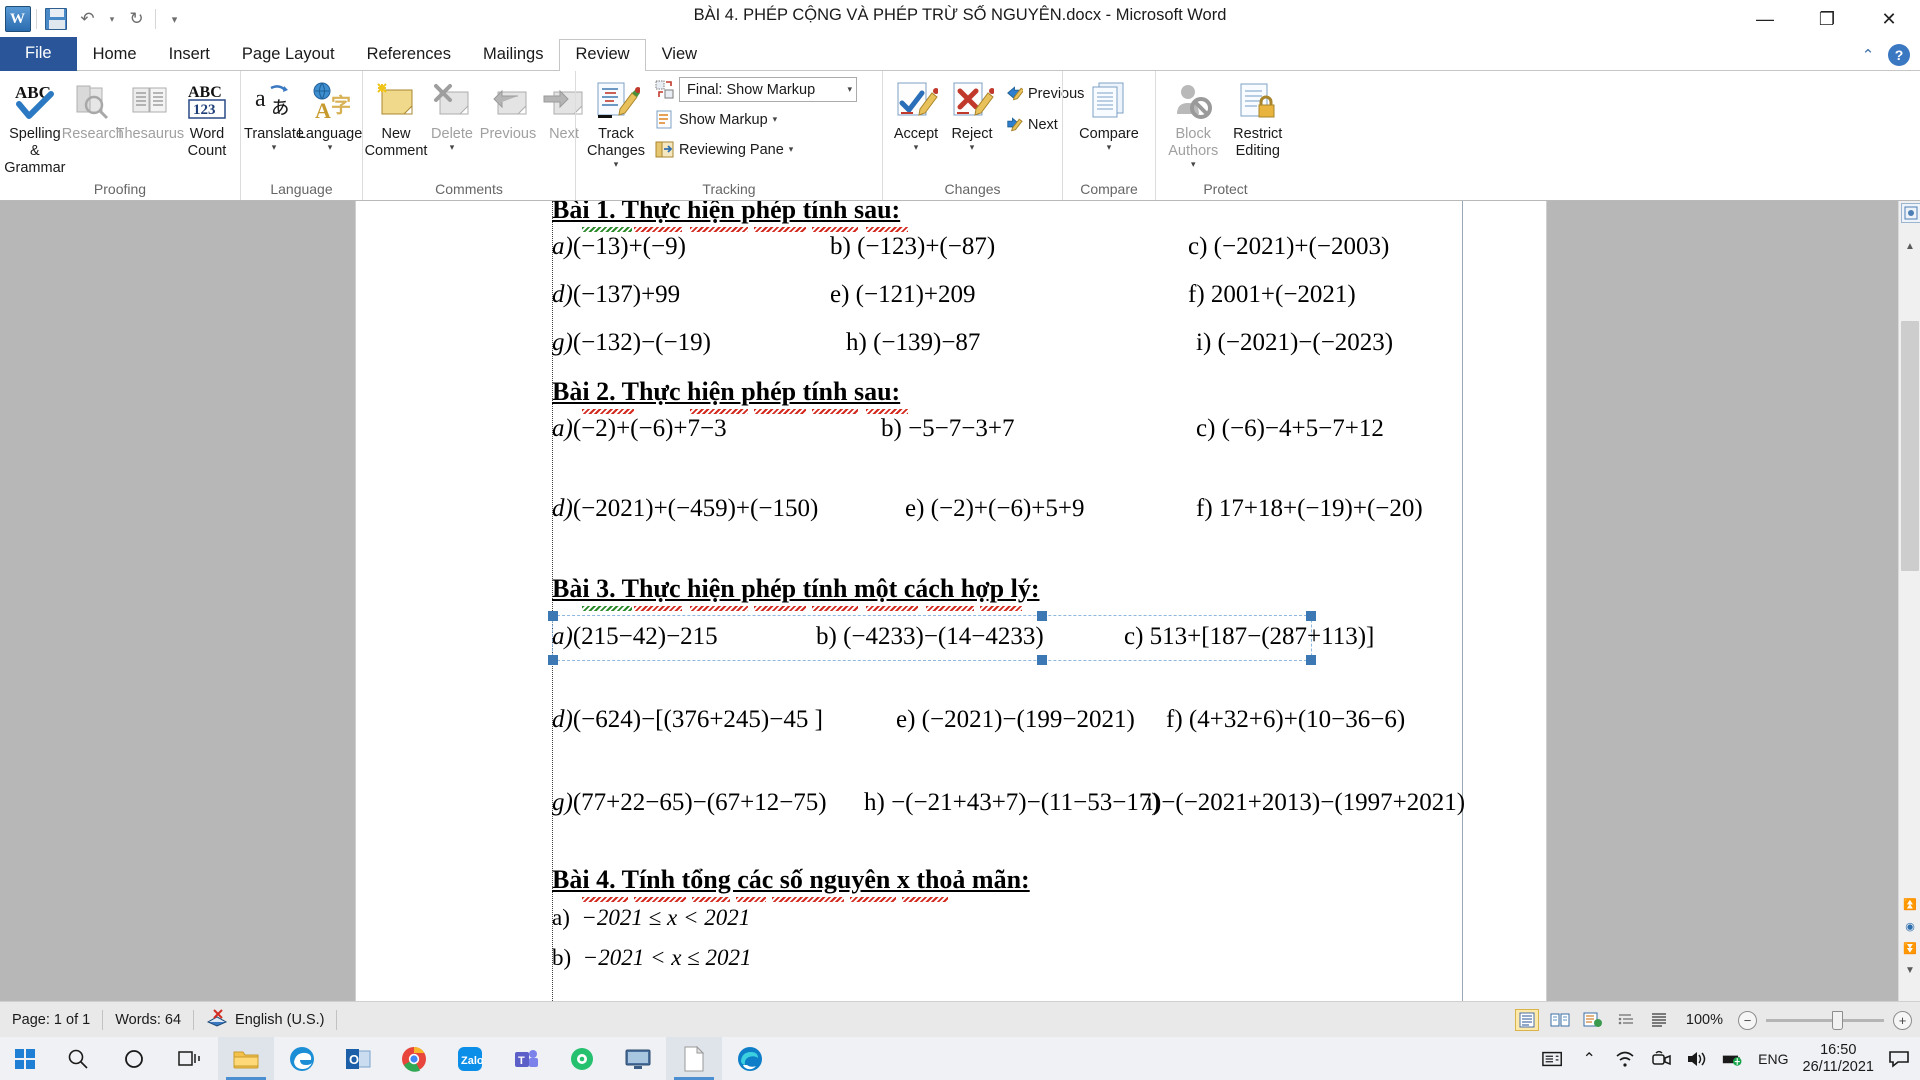 This screenshot has height=1080, width=1920. Describe the element at coordinates (396, 117) in the screenshot. I see `new-comment-button: New Comment` at that location.